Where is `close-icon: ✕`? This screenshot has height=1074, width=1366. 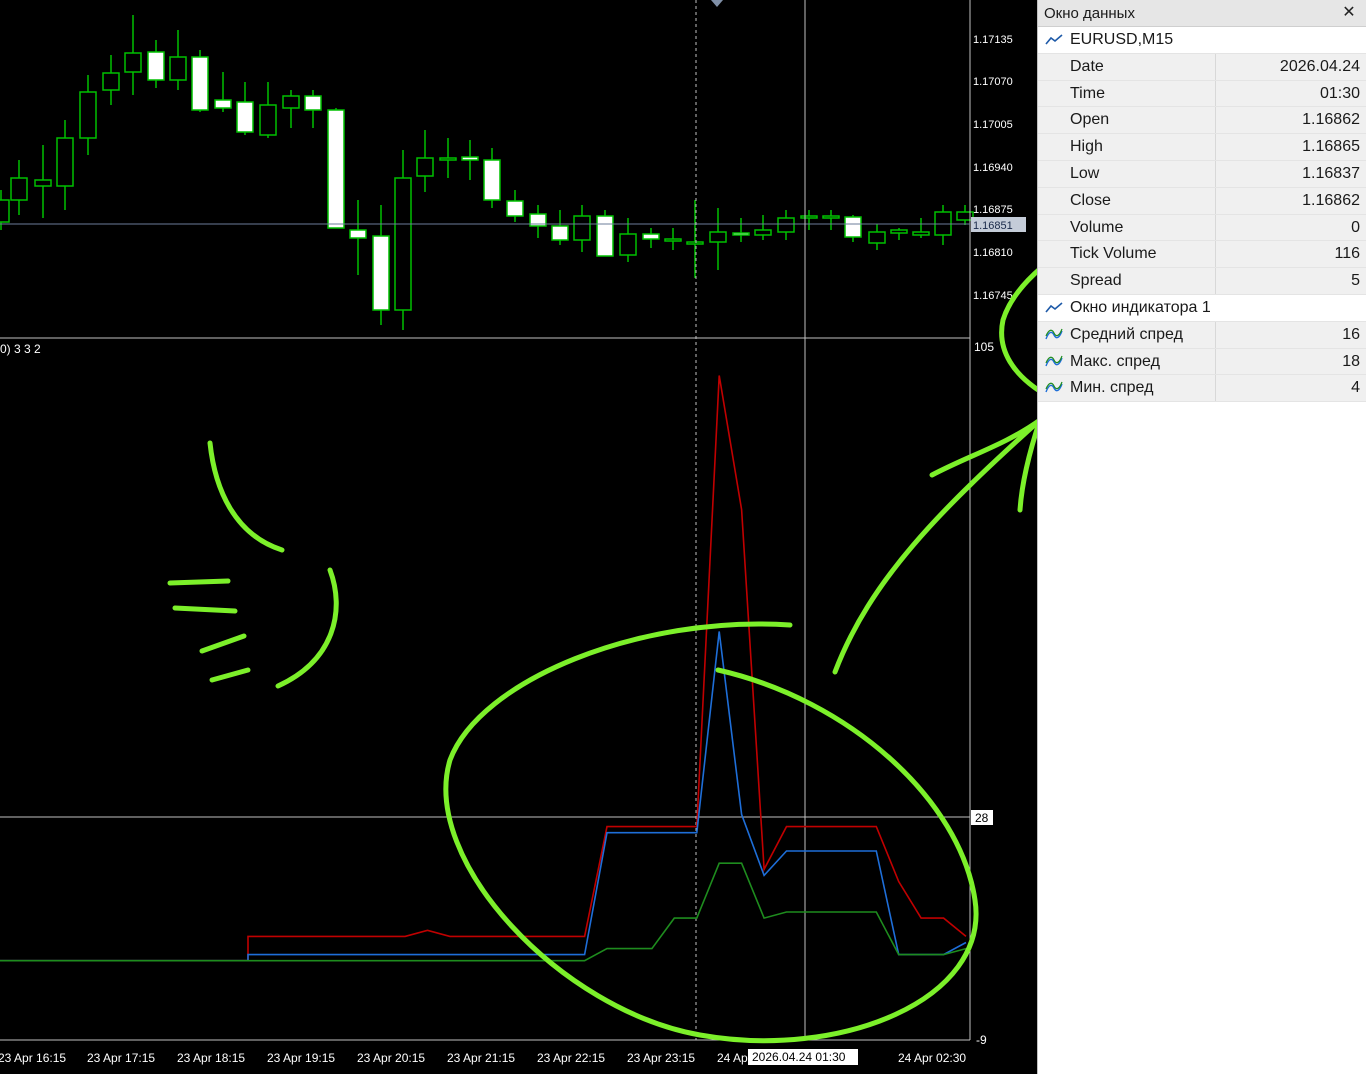
close-icon: ✕ is located at coordinates (1349, 12).